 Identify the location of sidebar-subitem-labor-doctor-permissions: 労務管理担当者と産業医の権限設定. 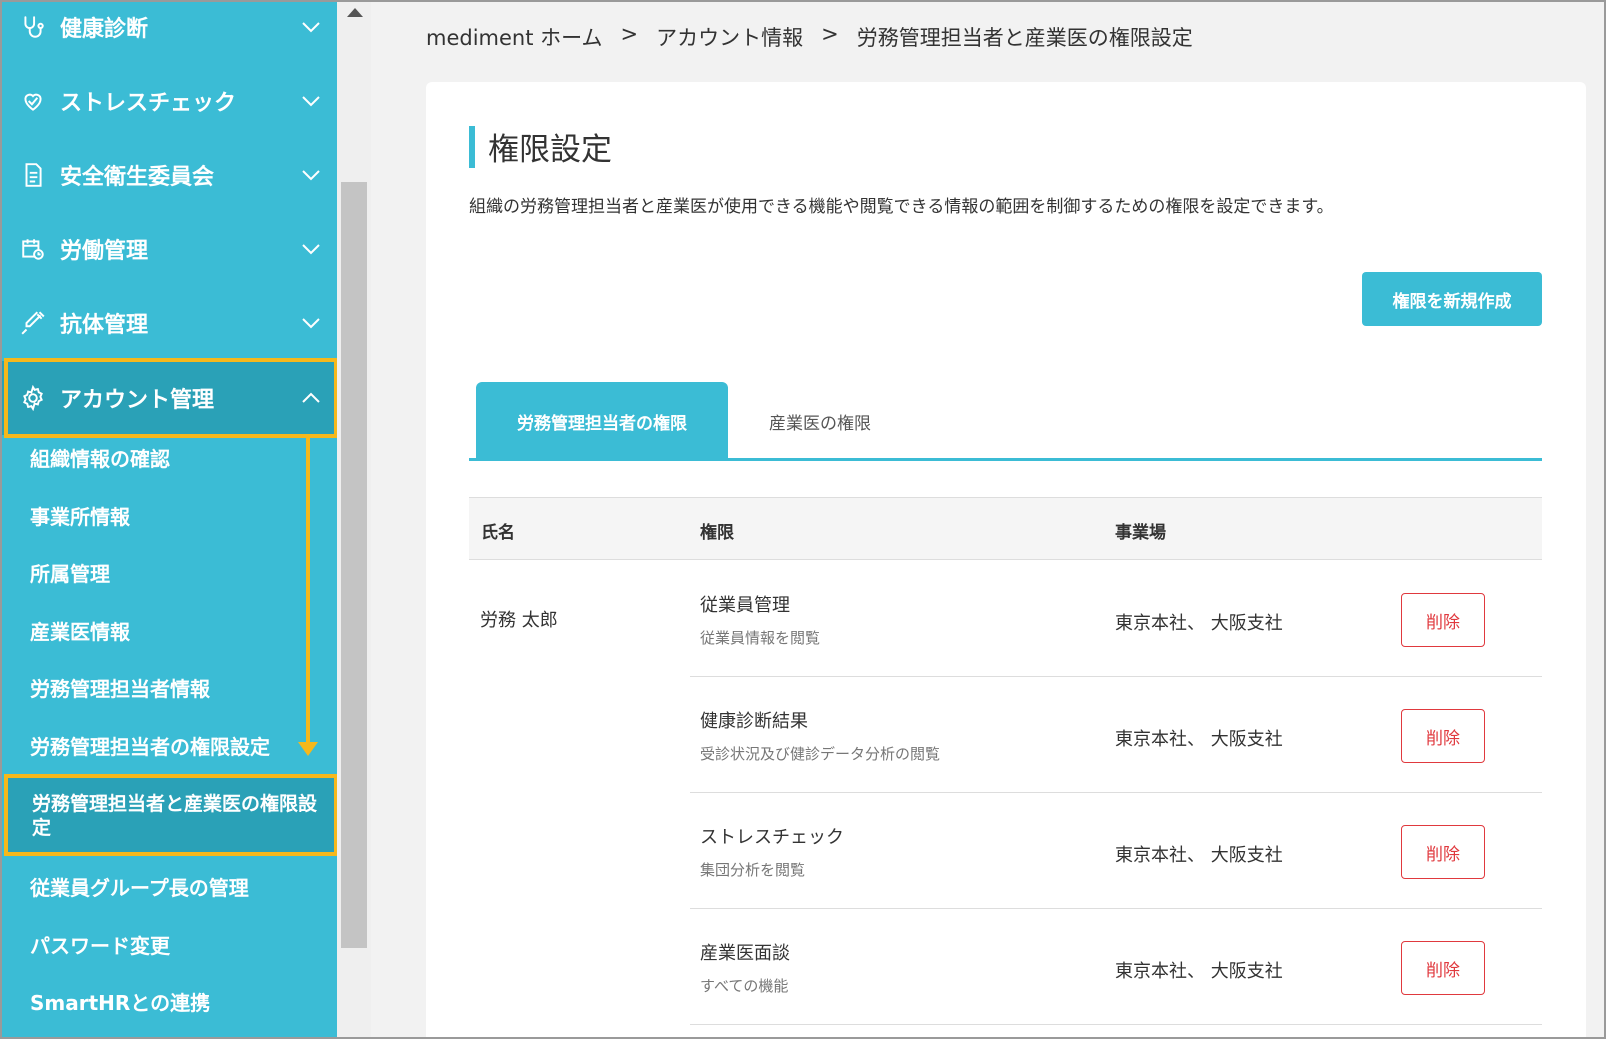
(170, 815).